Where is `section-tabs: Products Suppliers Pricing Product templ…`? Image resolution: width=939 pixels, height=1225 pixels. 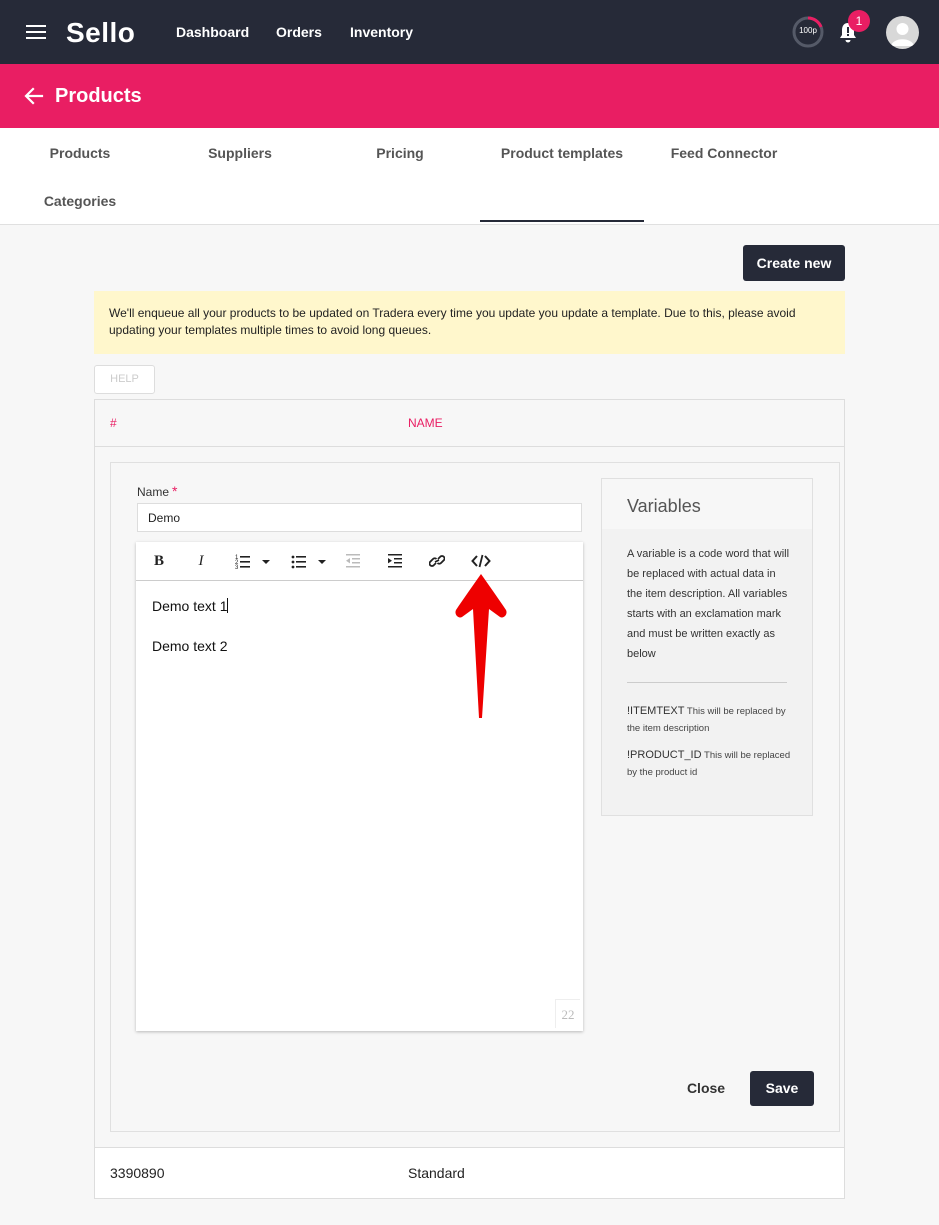
section-tabs: Products Suppliers Pricing Product templ… is located at coordinates (469, 176).